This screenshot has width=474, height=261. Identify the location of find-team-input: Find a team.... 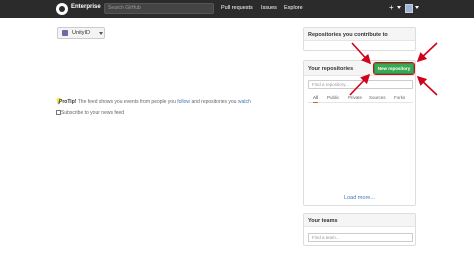
(360, 237).